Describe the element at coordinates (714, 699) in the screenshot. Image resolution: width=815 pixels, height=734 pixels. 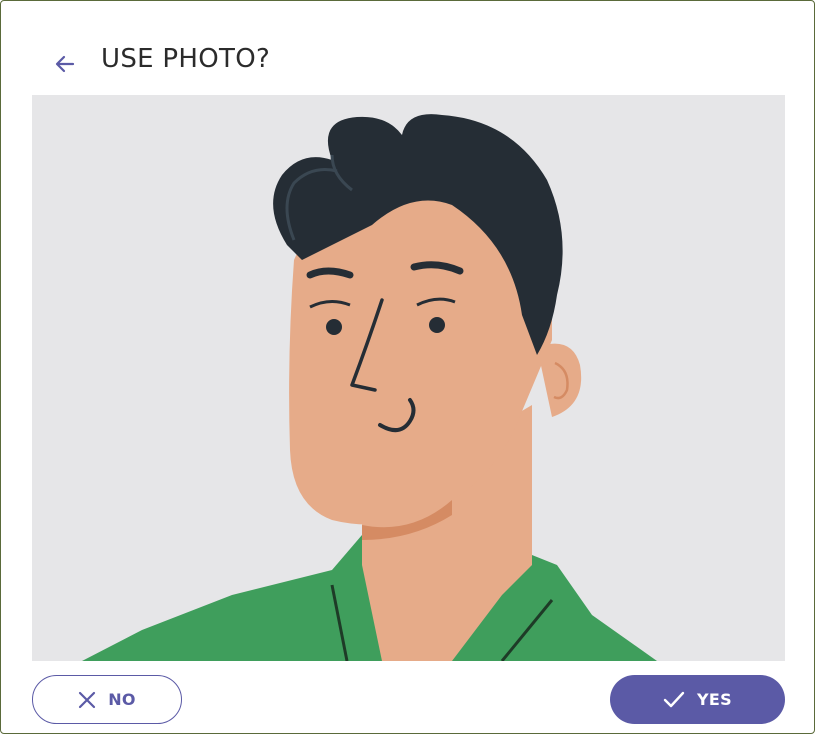
I see `yes-button-label: YES` at that location.